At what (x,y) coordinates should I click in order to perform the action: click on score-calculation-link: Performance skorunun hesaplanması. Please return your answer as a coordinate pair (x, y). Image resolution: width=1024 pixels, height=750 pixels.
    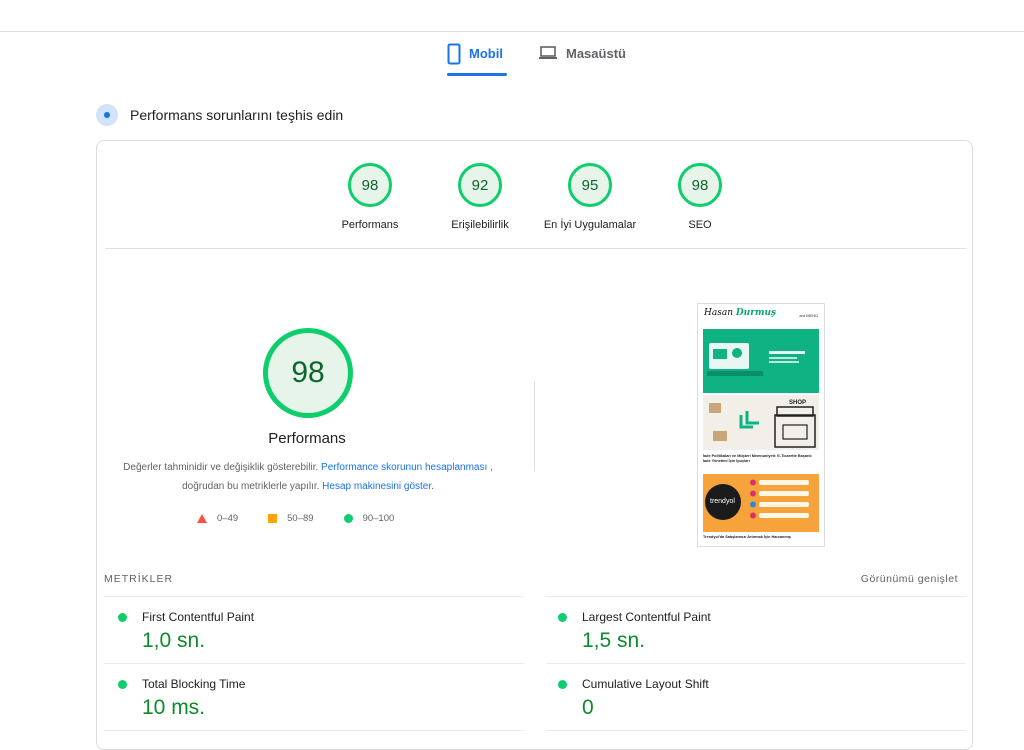
    Looking at the image, I should click on (404, 467).